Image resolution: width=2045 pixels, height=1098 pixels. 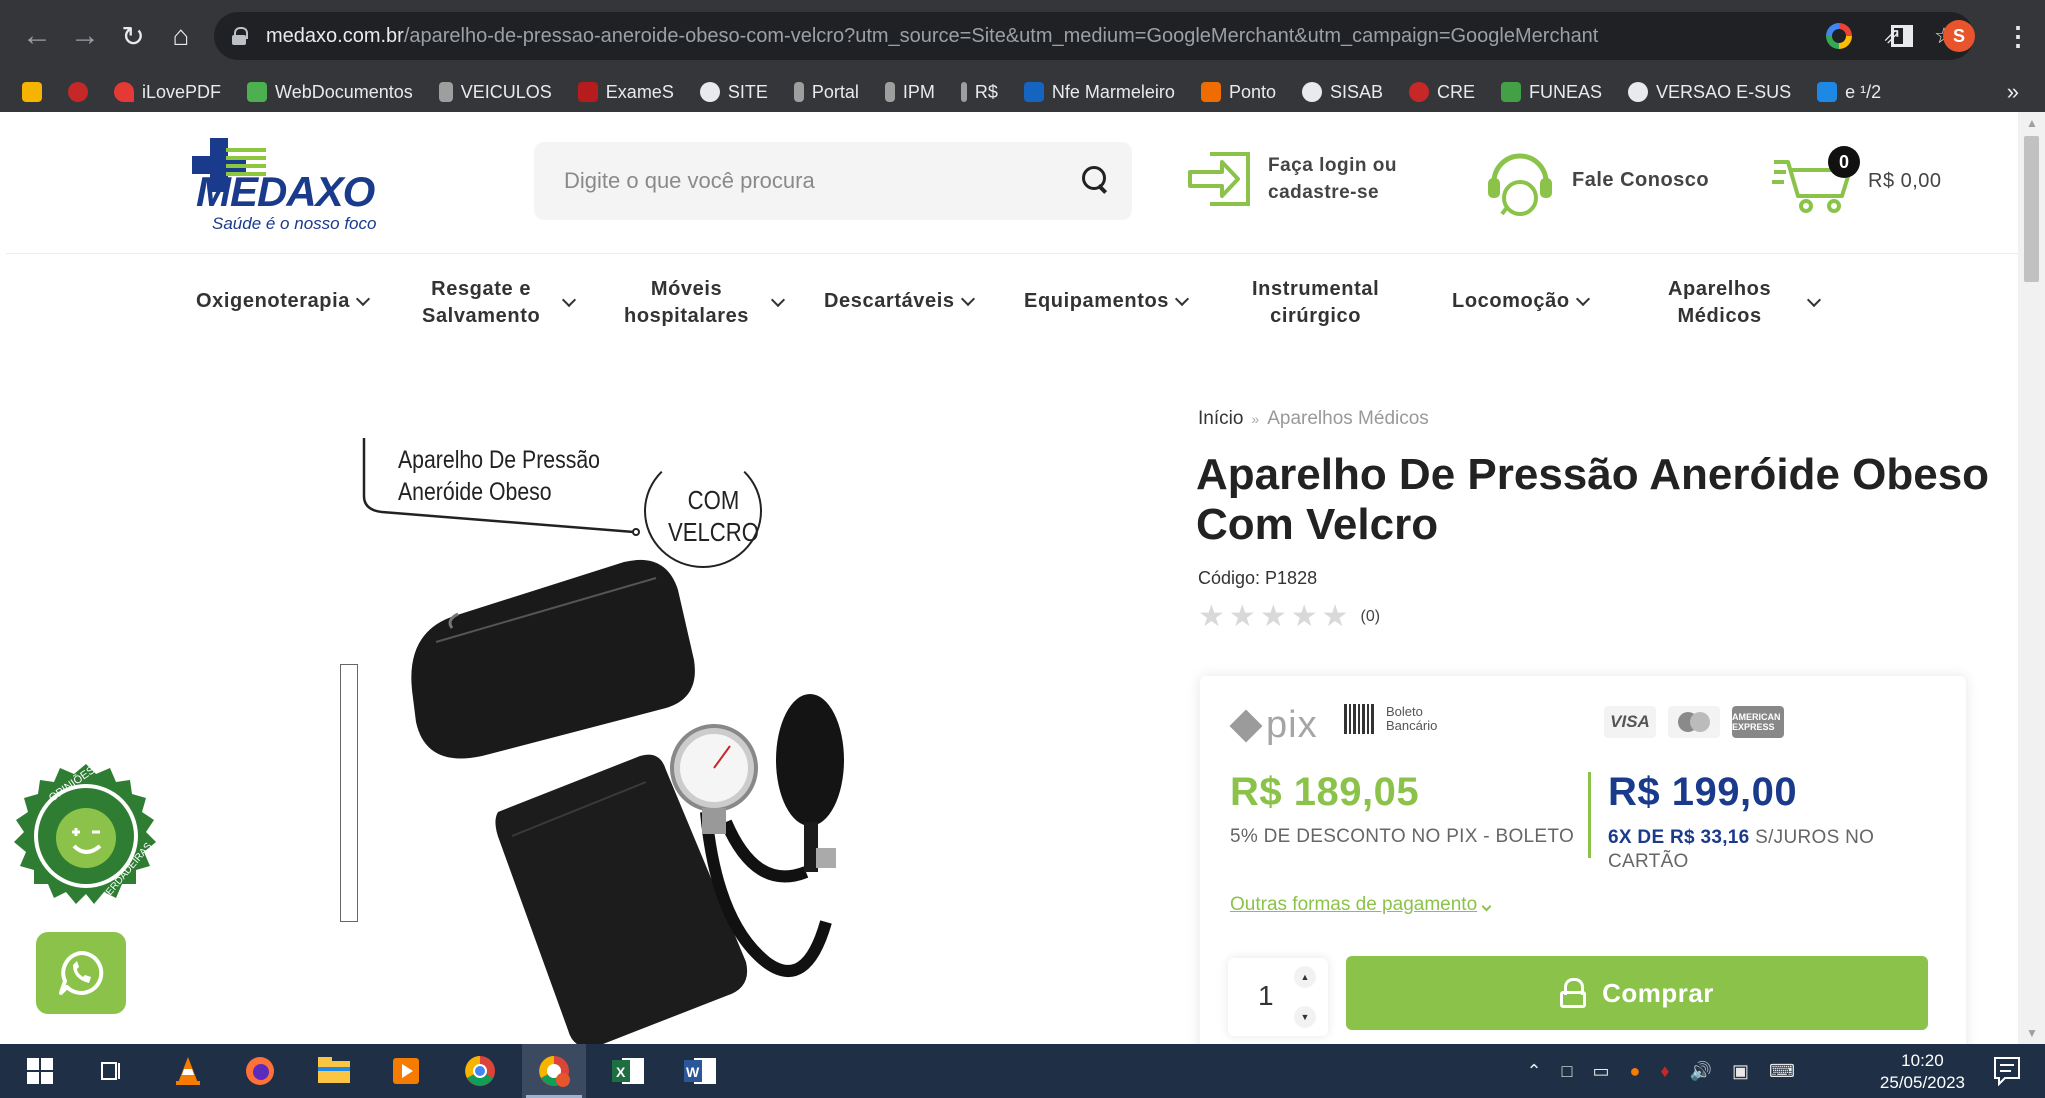 I want to click on other-payments-link: Outras formas de pagamento, so click(x=1361, y=905).